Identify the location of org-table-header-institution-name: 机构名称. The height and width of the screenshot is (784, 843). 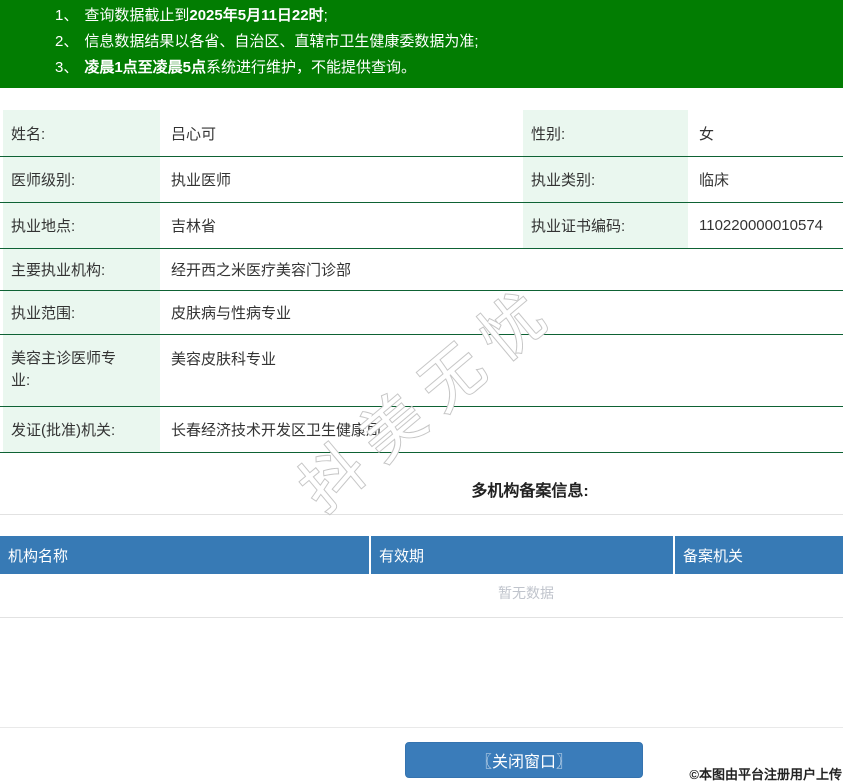
(185, 555).